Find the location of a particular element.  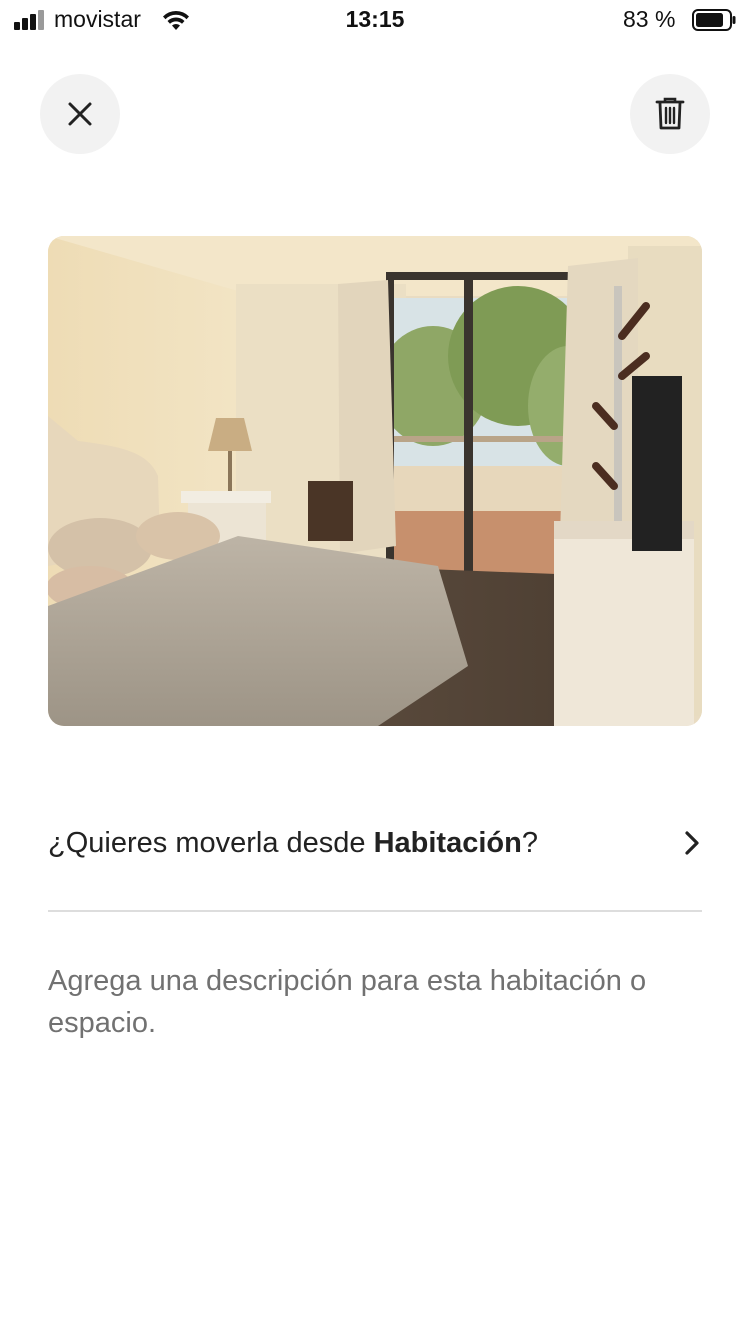

move-photo-prompt: ¿Quieres moverla desde Habitación? is located at coordinates (293, 842).